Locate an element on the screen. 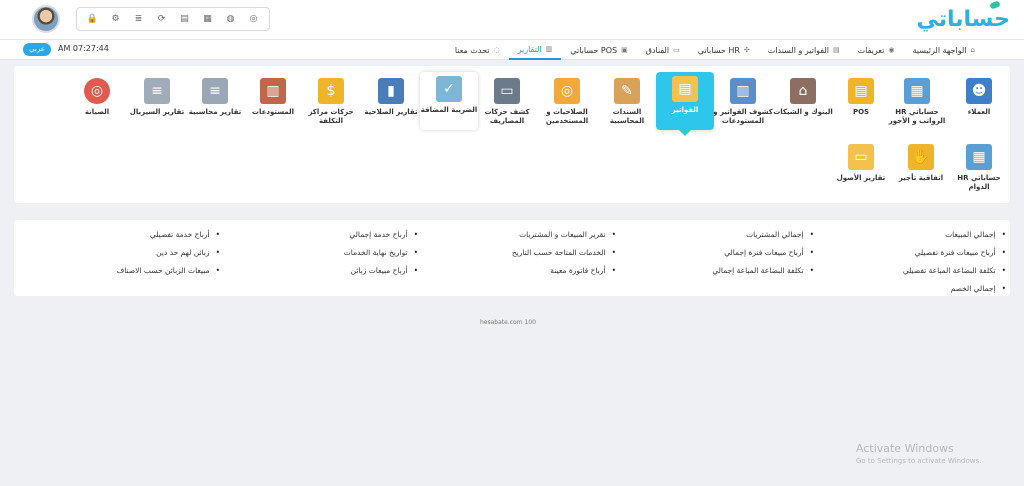 The image size is (1024, 486). statements-icon: ▥ is located at coordinates (743, 91).